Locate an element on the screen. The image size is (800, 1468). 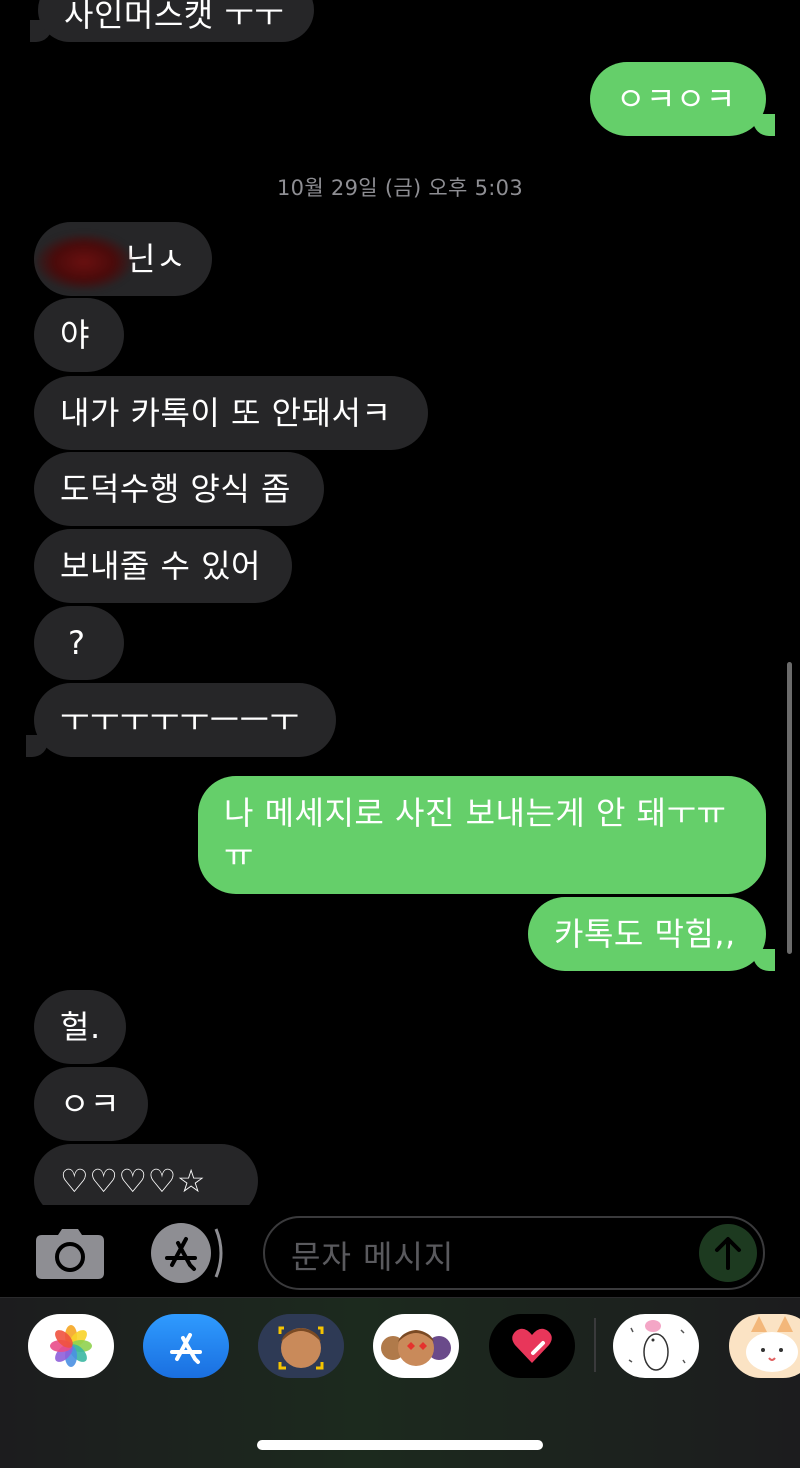
message-input-placeholder: 문자 메시지 is located at coordinates (373, 1257).